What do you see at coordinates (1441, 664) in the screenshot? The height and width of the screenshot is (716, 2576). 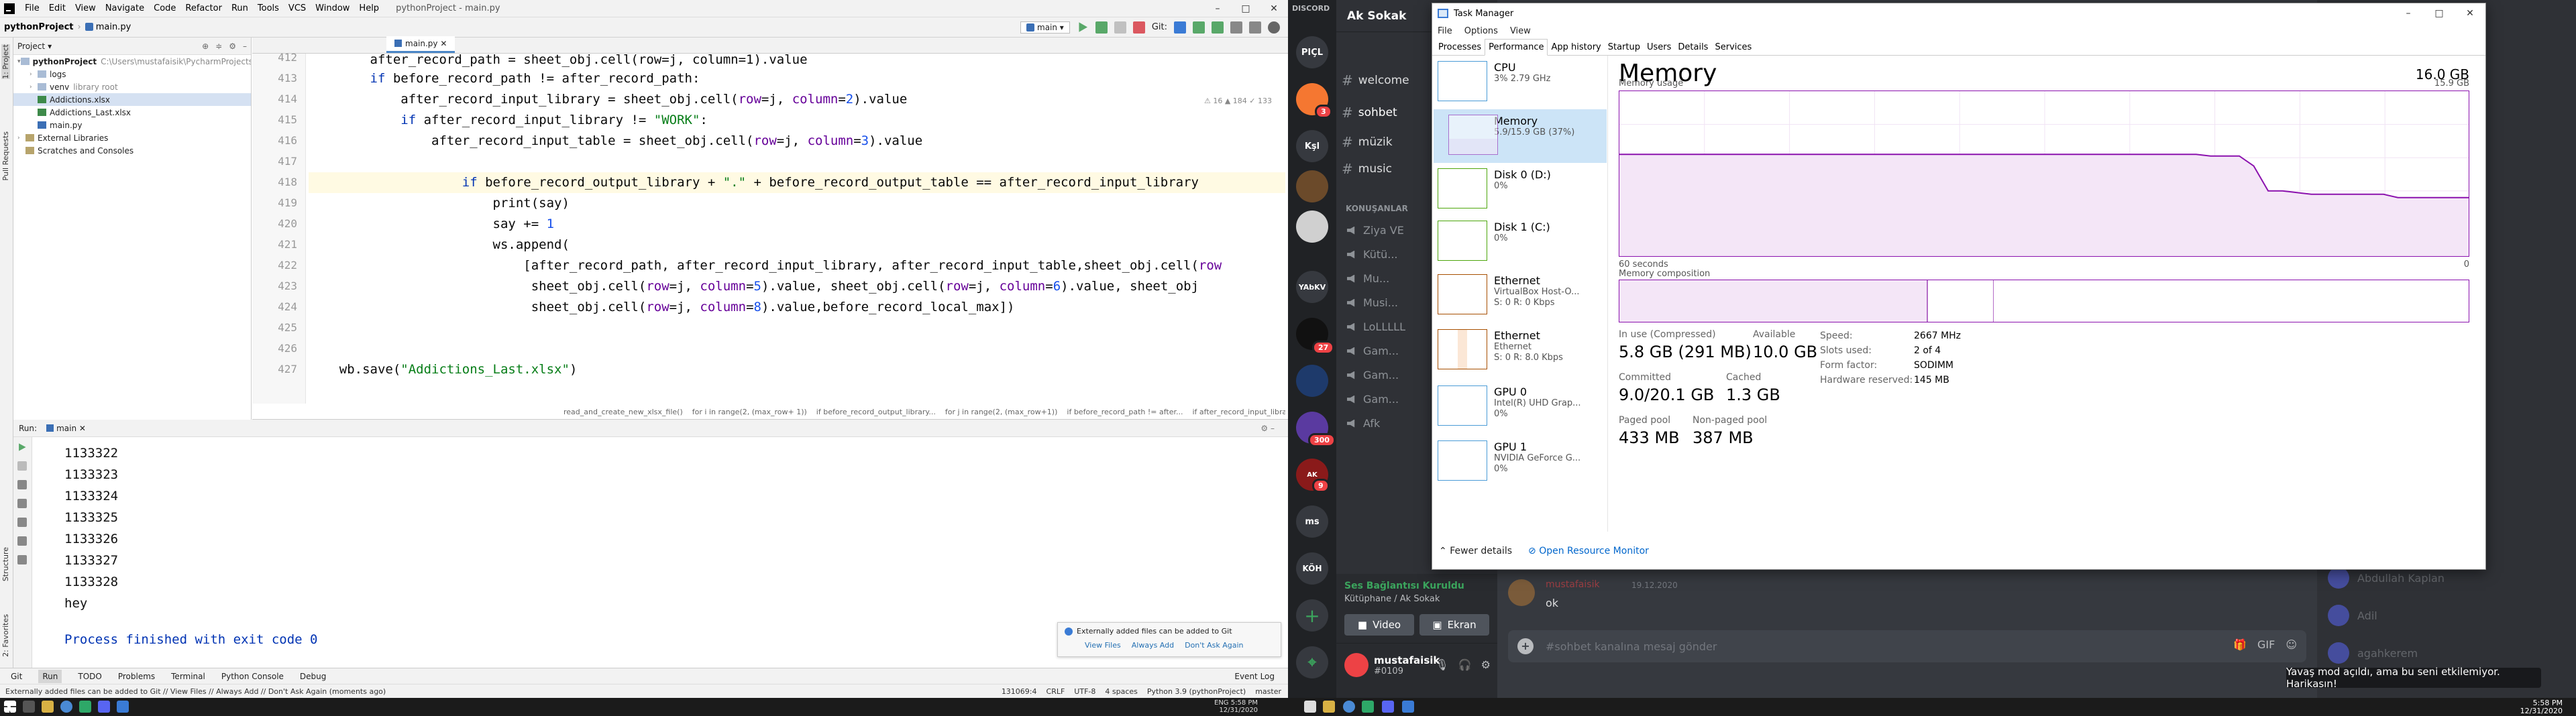 I see `microphone-icon: 🎙` at bounding box center [1441, 664].